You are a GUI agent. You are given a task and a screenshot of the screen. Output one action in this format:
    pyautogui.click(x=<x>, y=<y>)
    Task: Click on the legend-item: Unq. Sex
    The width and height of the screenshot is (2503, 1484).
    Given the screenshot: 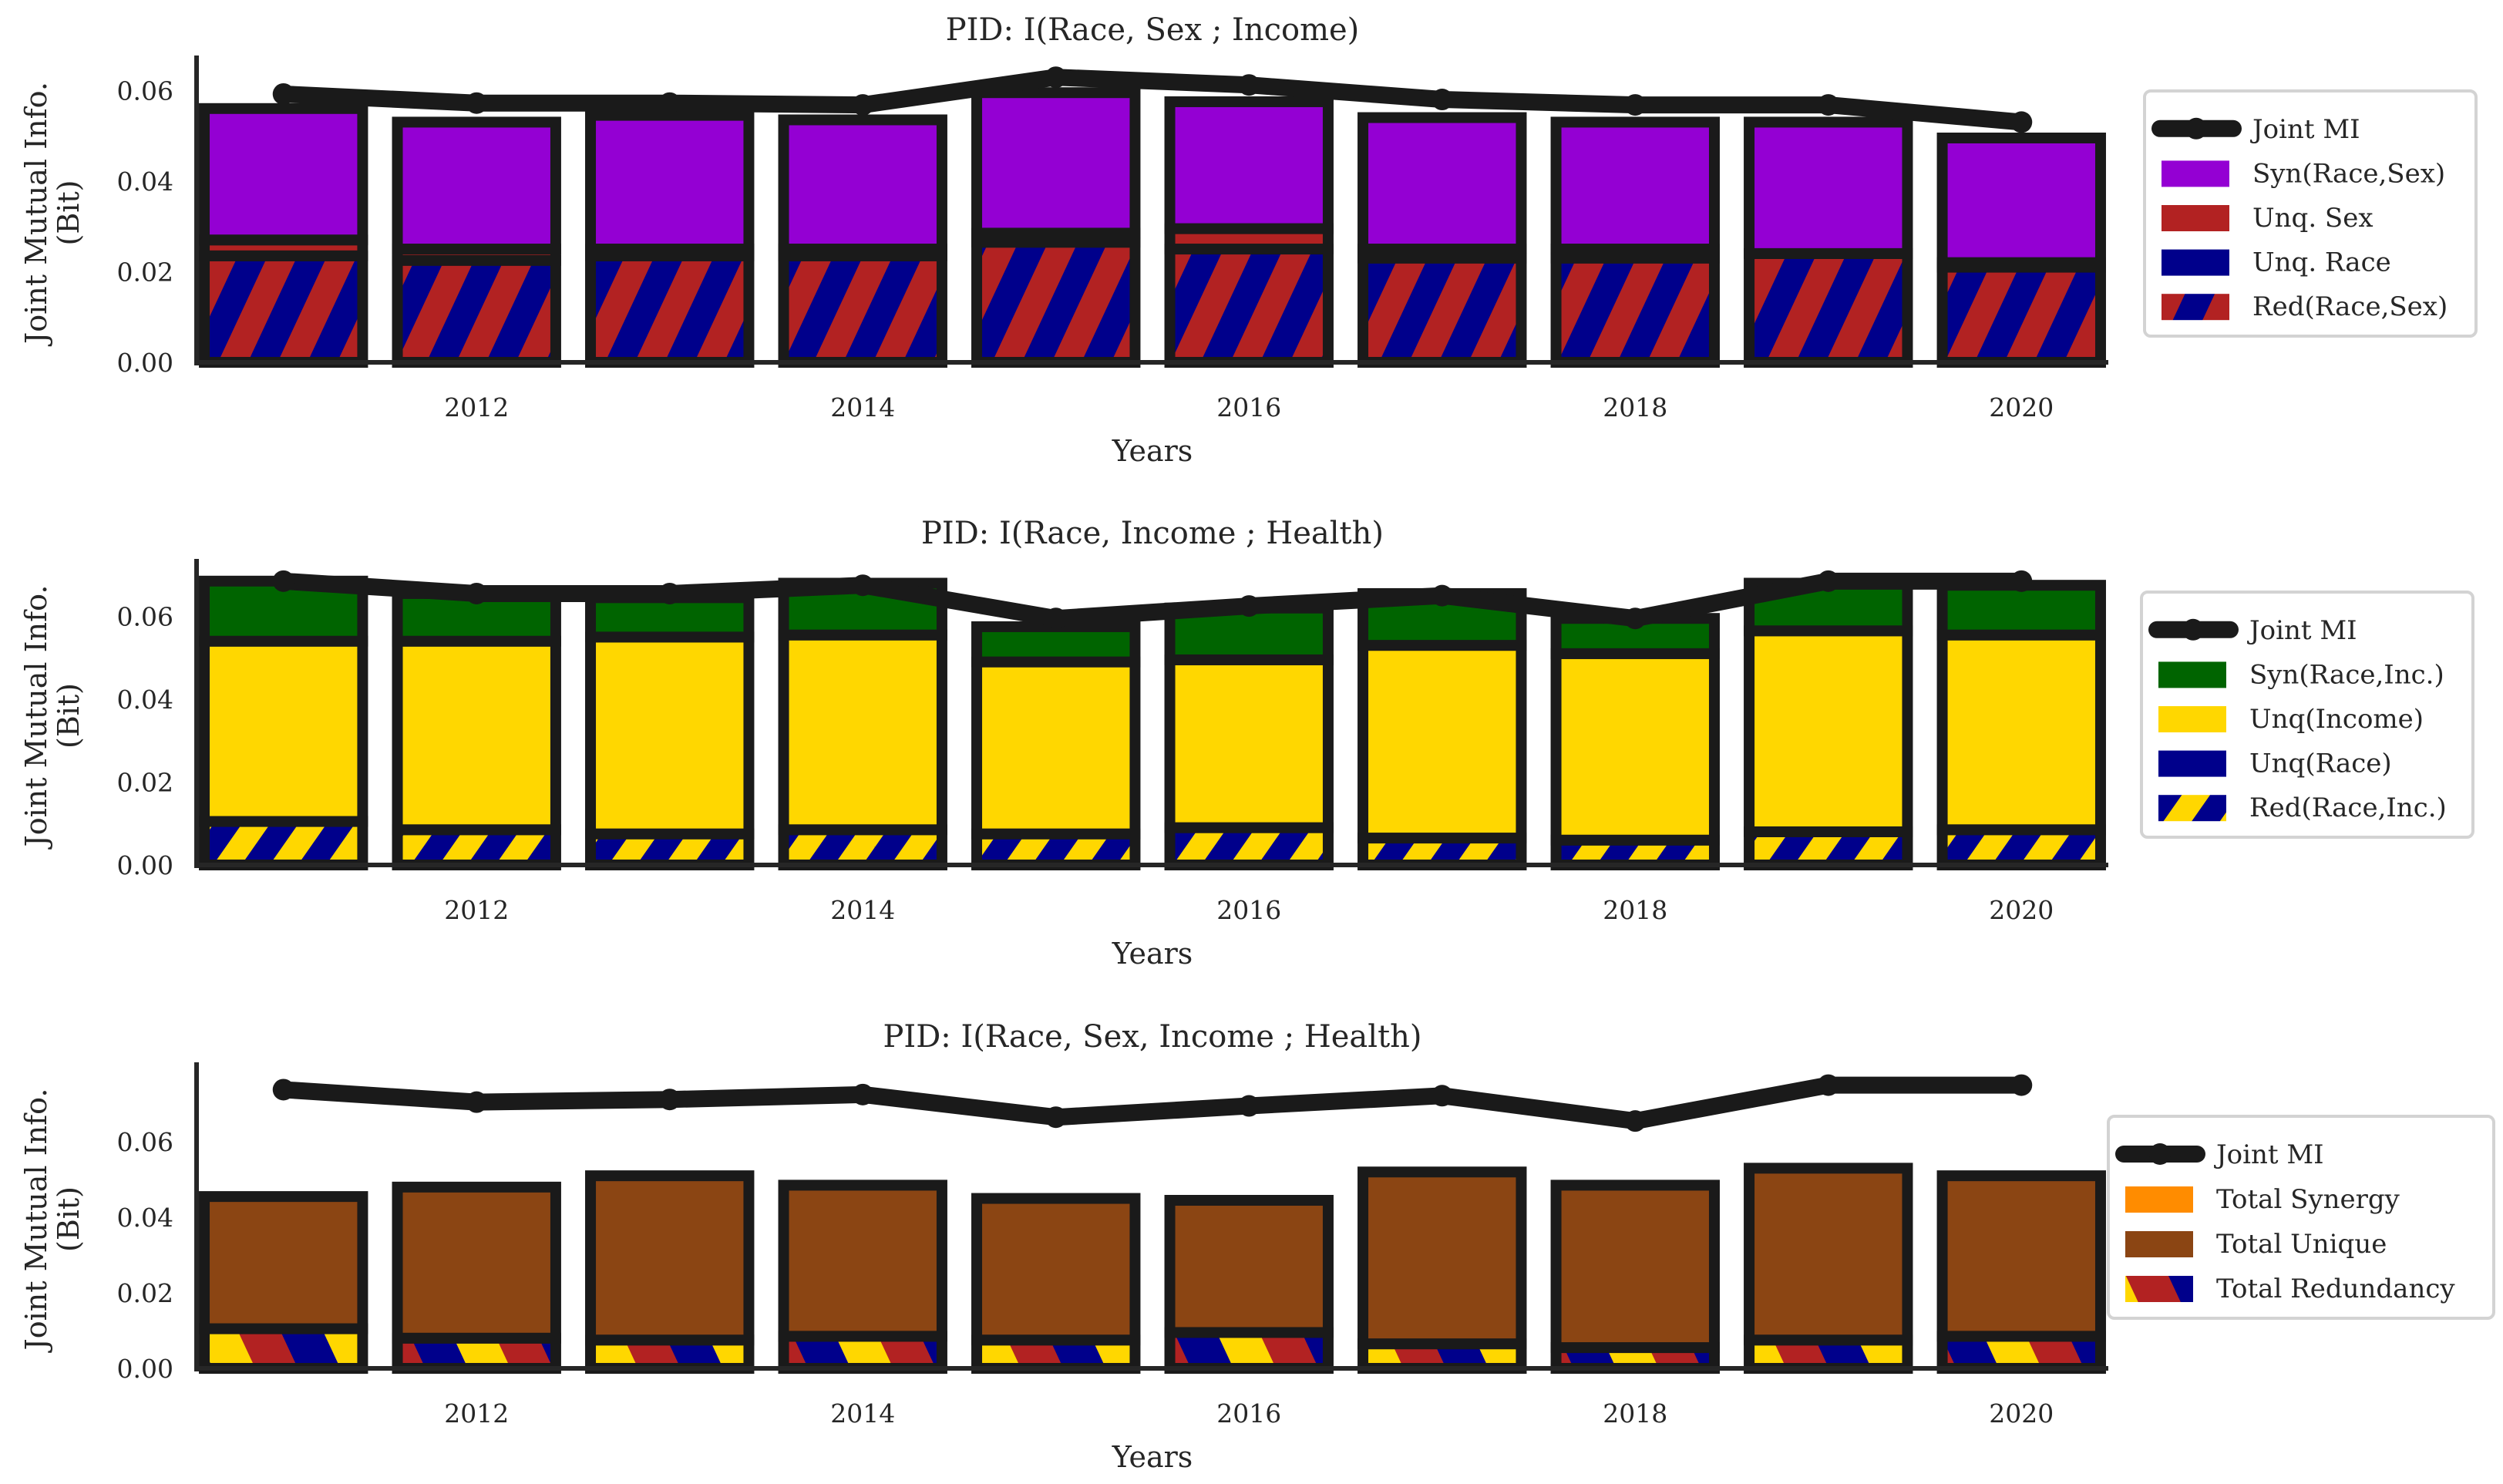 What is the action you would take?
    pyautogui.click(x=2267, y=218)
    